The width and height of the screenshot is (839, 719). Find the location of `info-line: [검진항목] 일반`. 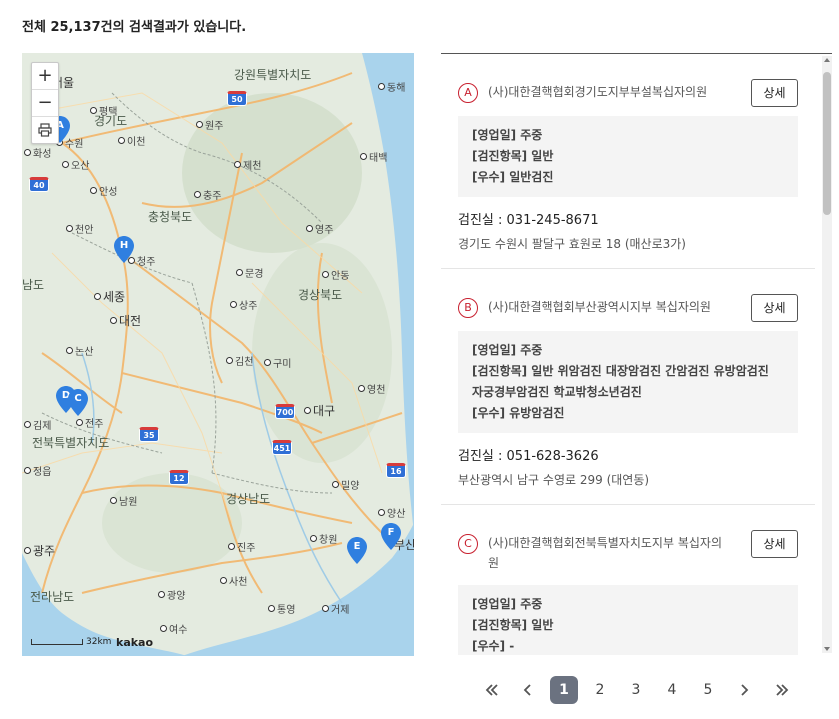

info-line: [검진항목] 일반 is located at coordinates (513, 156).